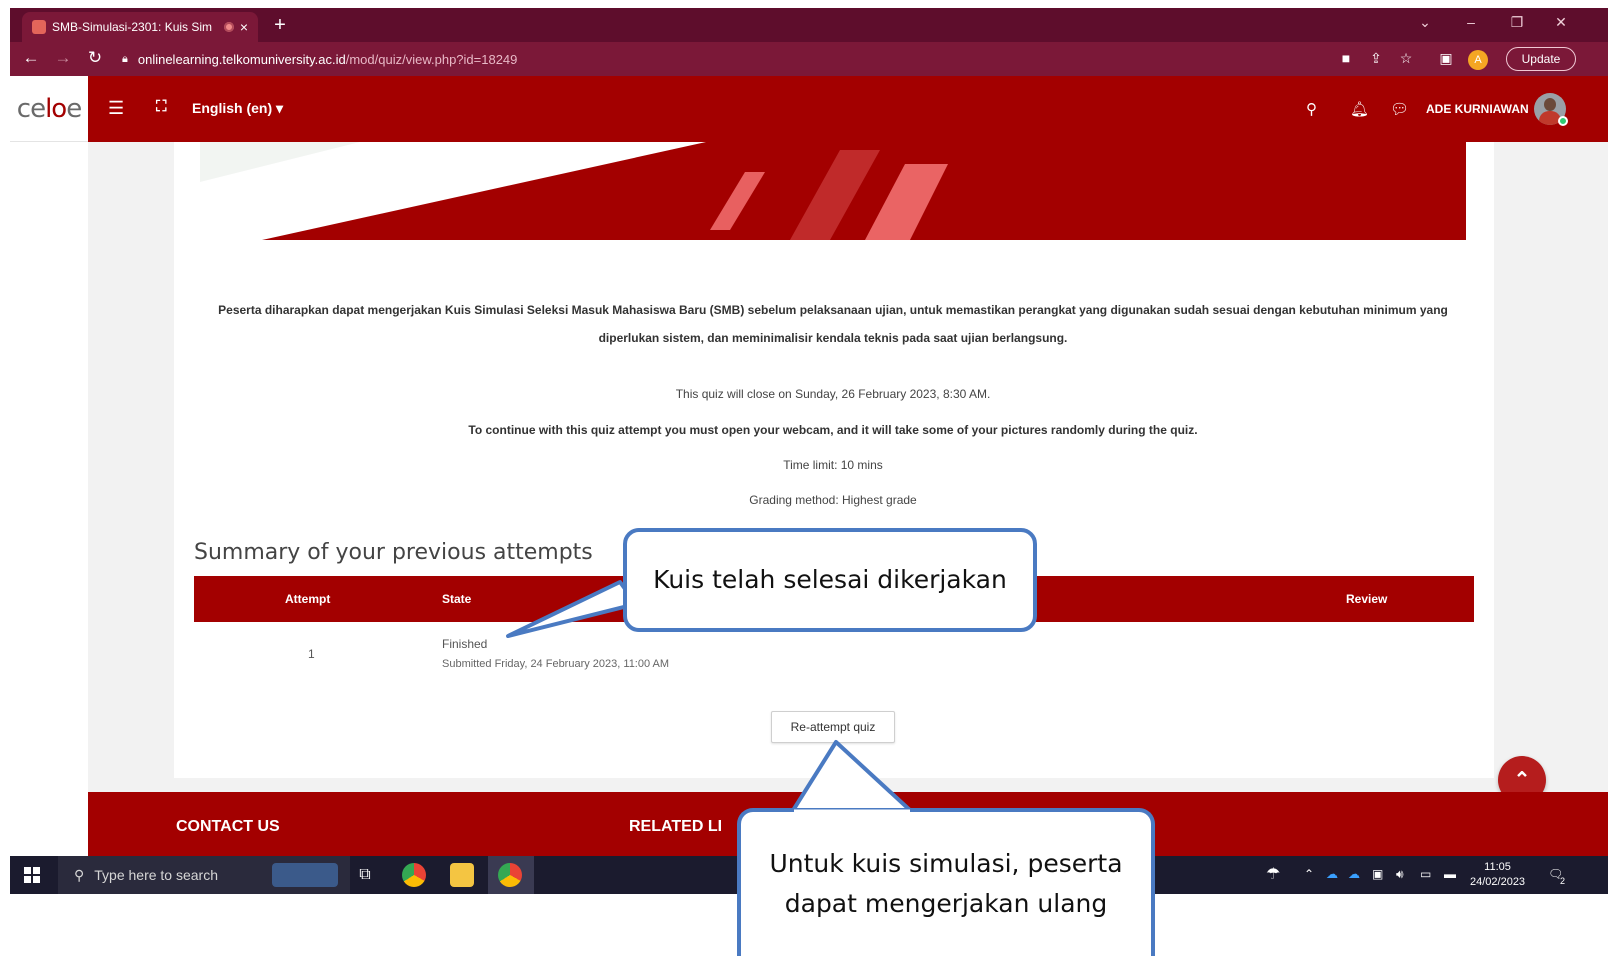  I want to click on taskbar-clock: 11:05 24/02/2023, so click(1497, 875).